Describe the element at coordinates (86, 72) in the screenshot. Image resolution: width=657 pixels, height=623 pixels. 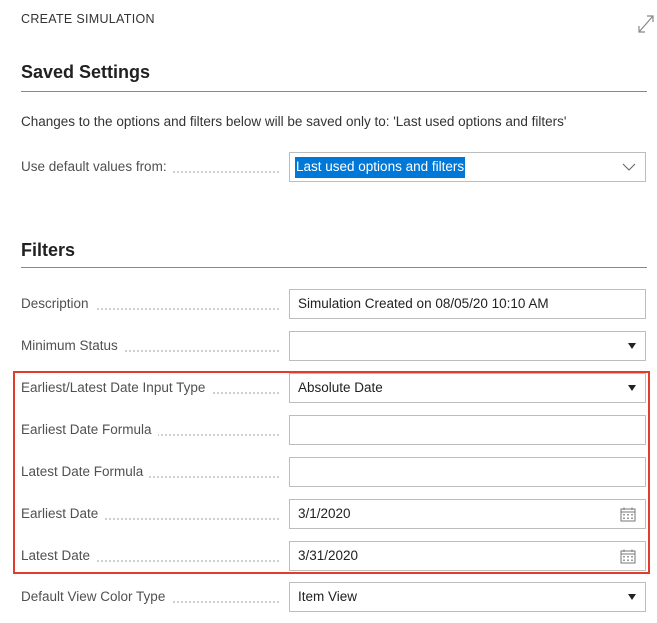
I see `saved-settings-heading: Saved Settings` at that location.